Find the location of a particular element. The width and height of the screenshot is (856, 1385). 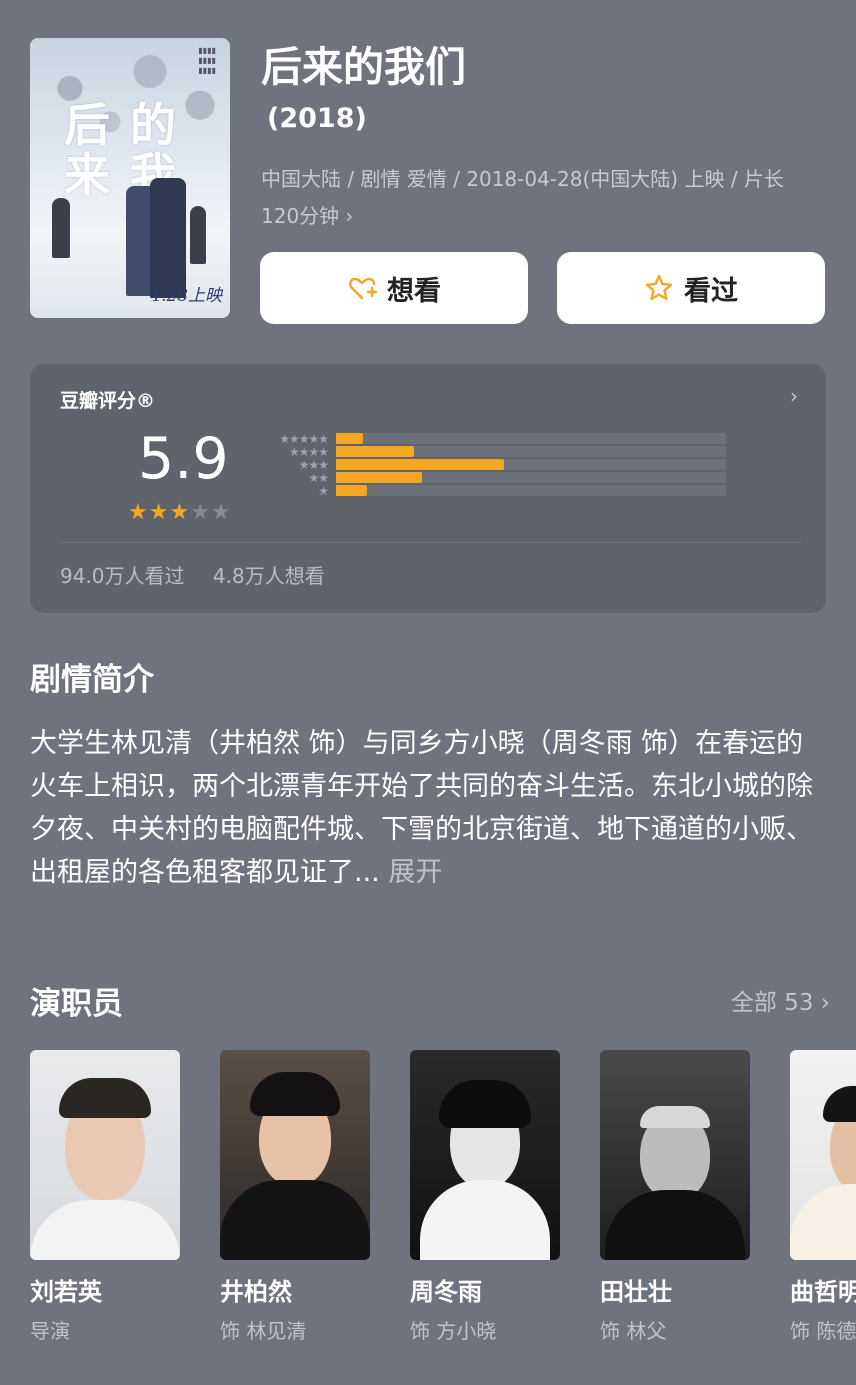

cast-all-label: 全部 53 is located at coordinates (772, 1003).